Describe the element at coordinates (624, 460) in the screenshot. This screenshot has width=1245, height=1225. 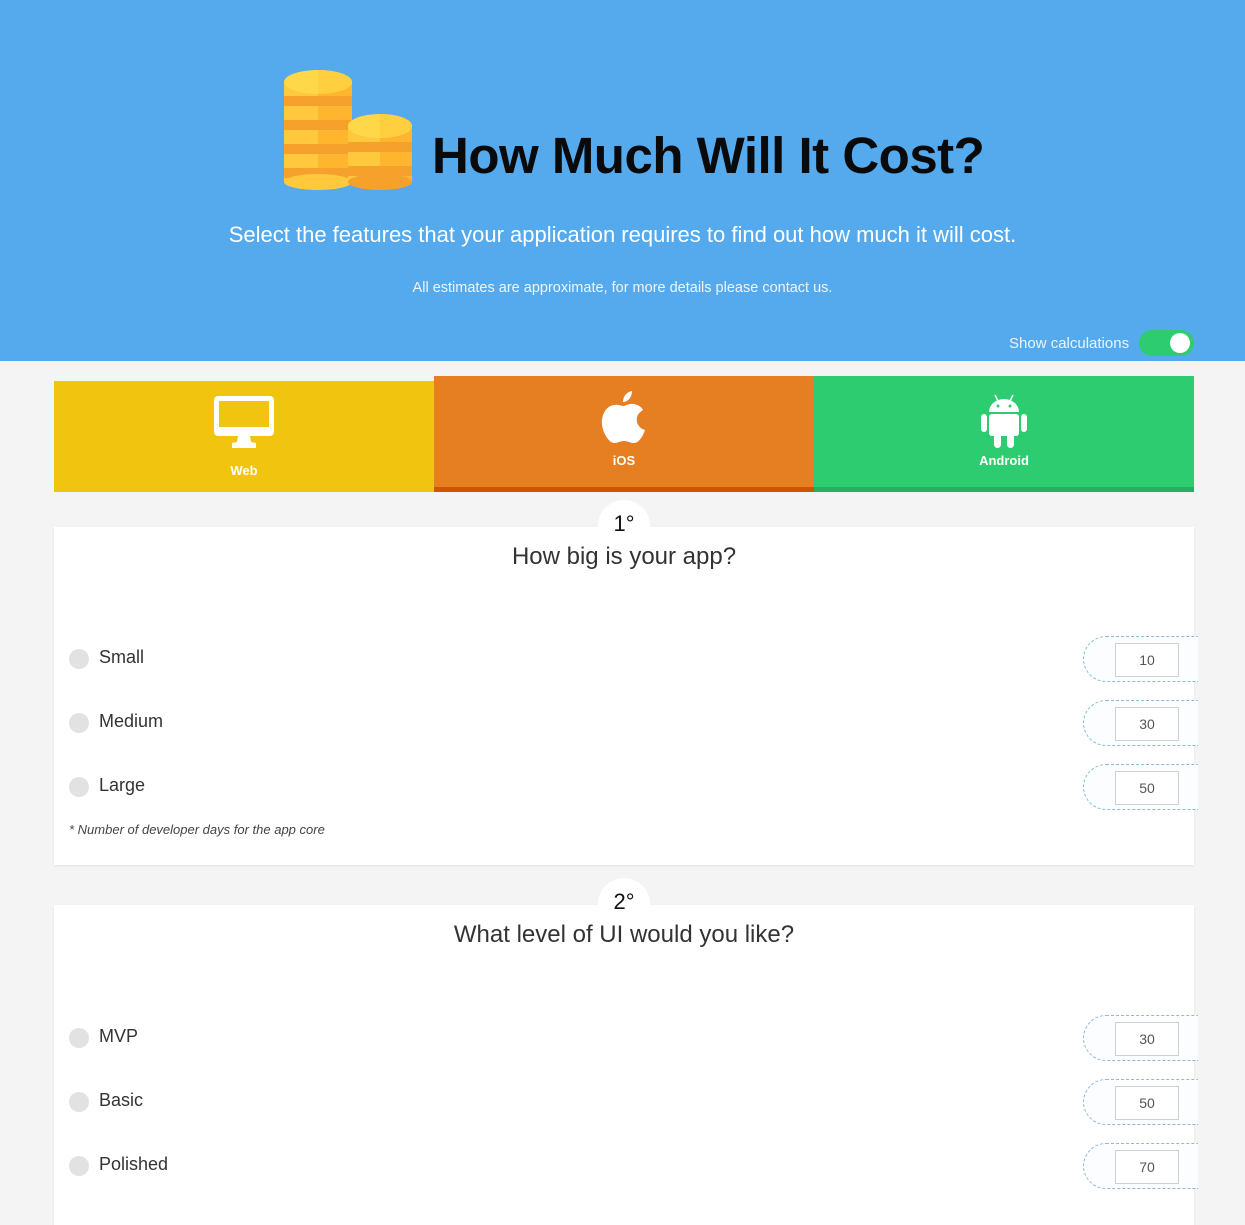
I see `platform-ios-label: iOS` at that location.